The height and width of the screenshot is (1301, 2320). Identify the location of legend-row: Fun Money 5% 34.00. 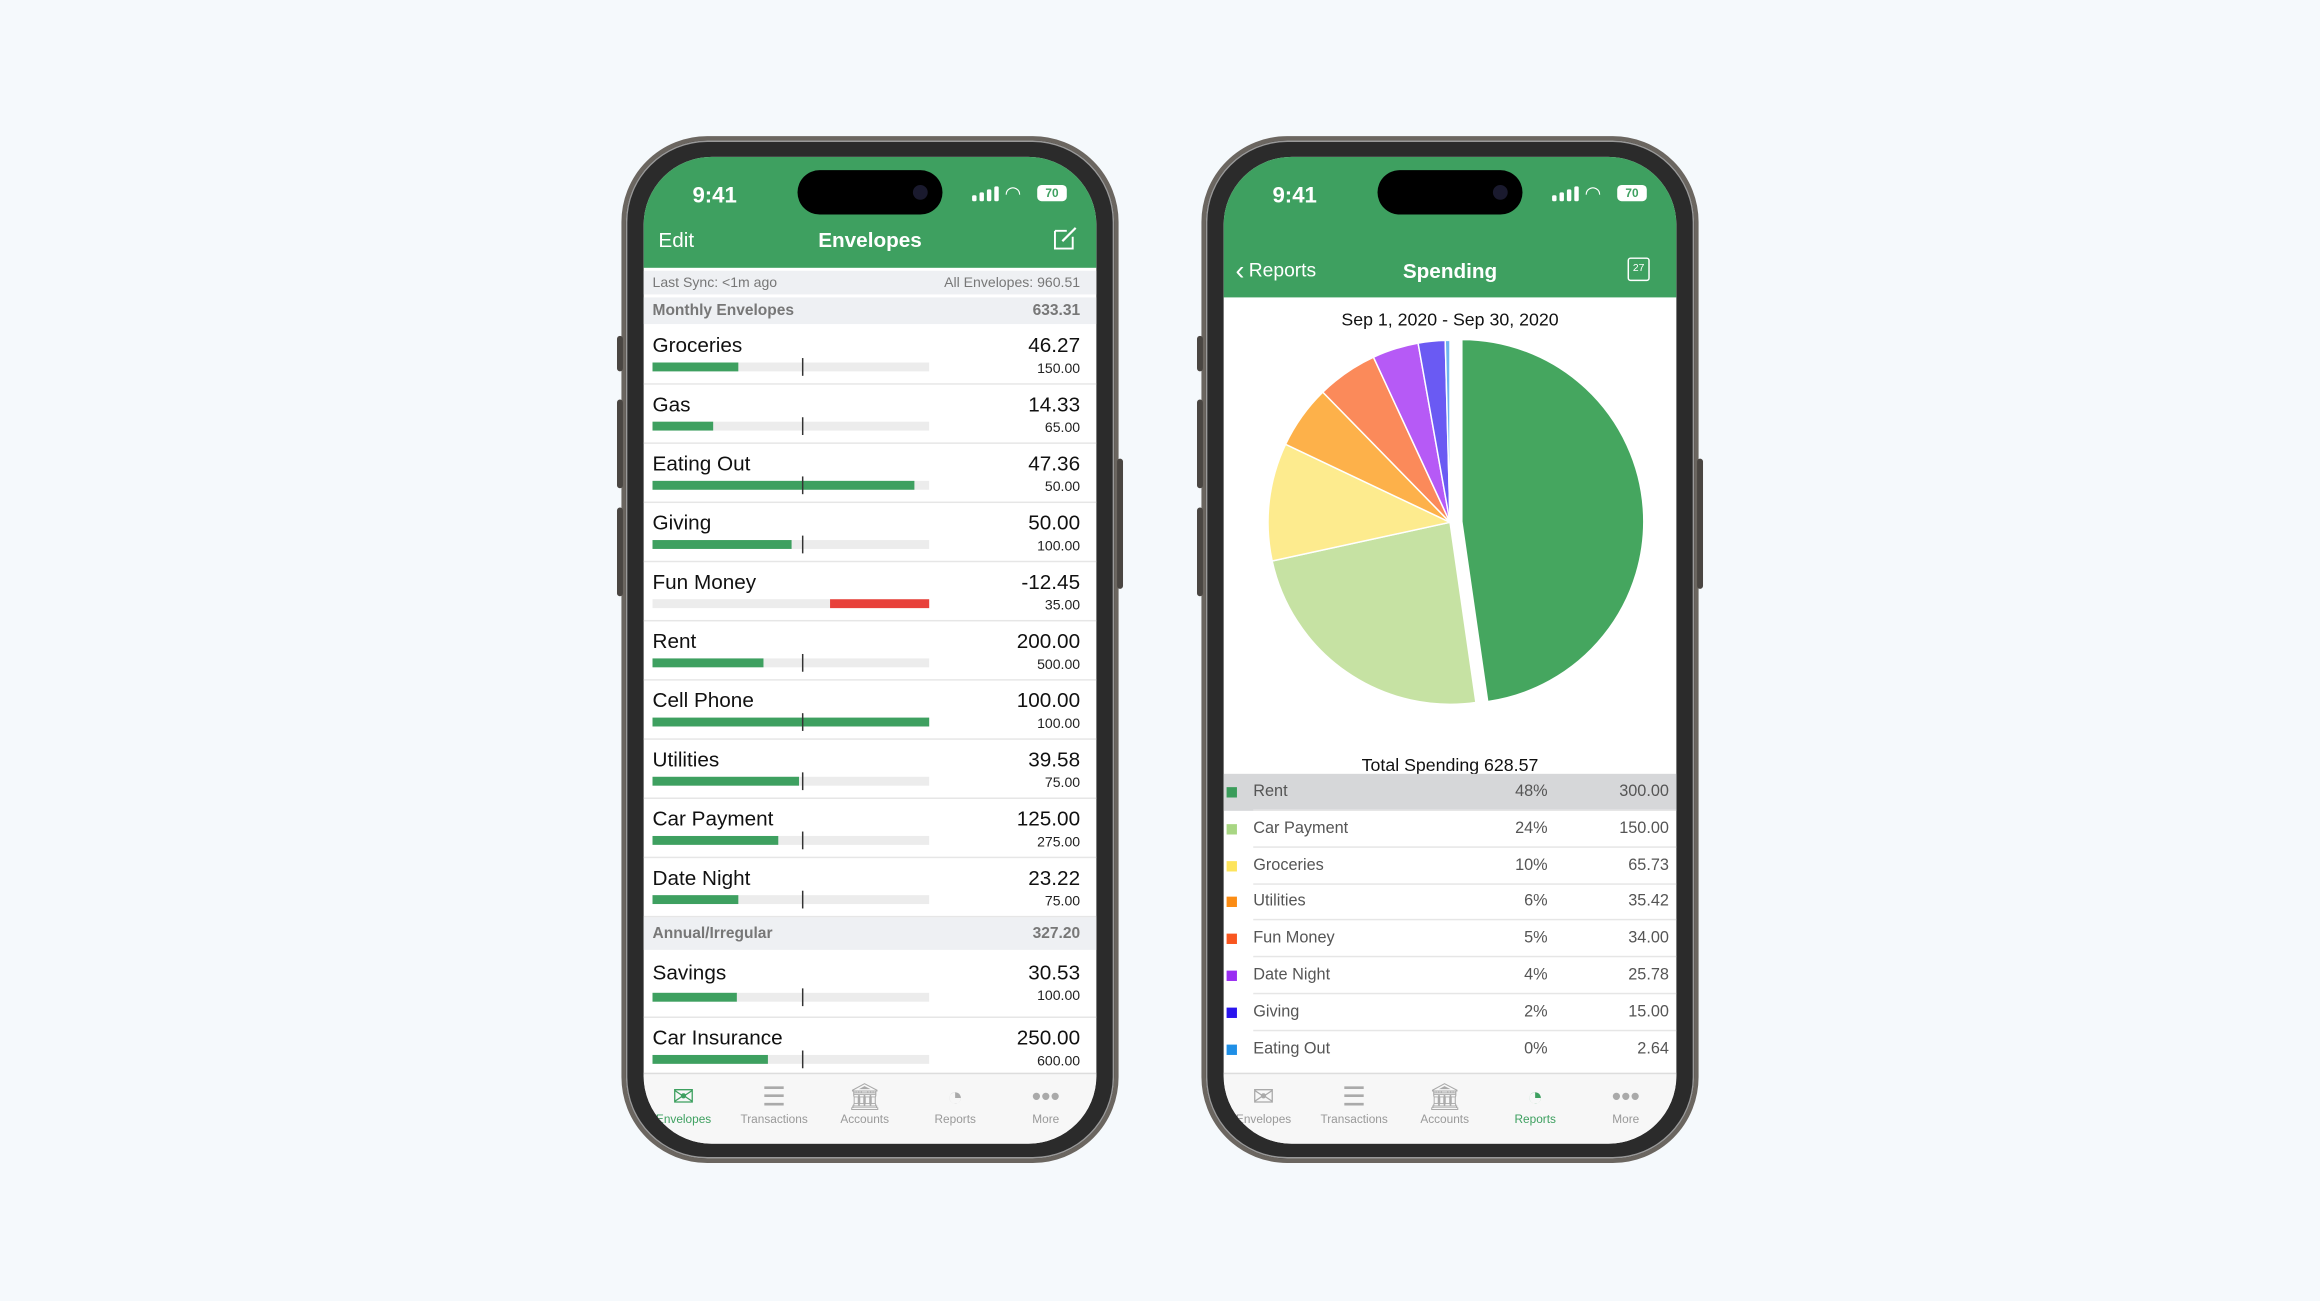
(1450, 939).